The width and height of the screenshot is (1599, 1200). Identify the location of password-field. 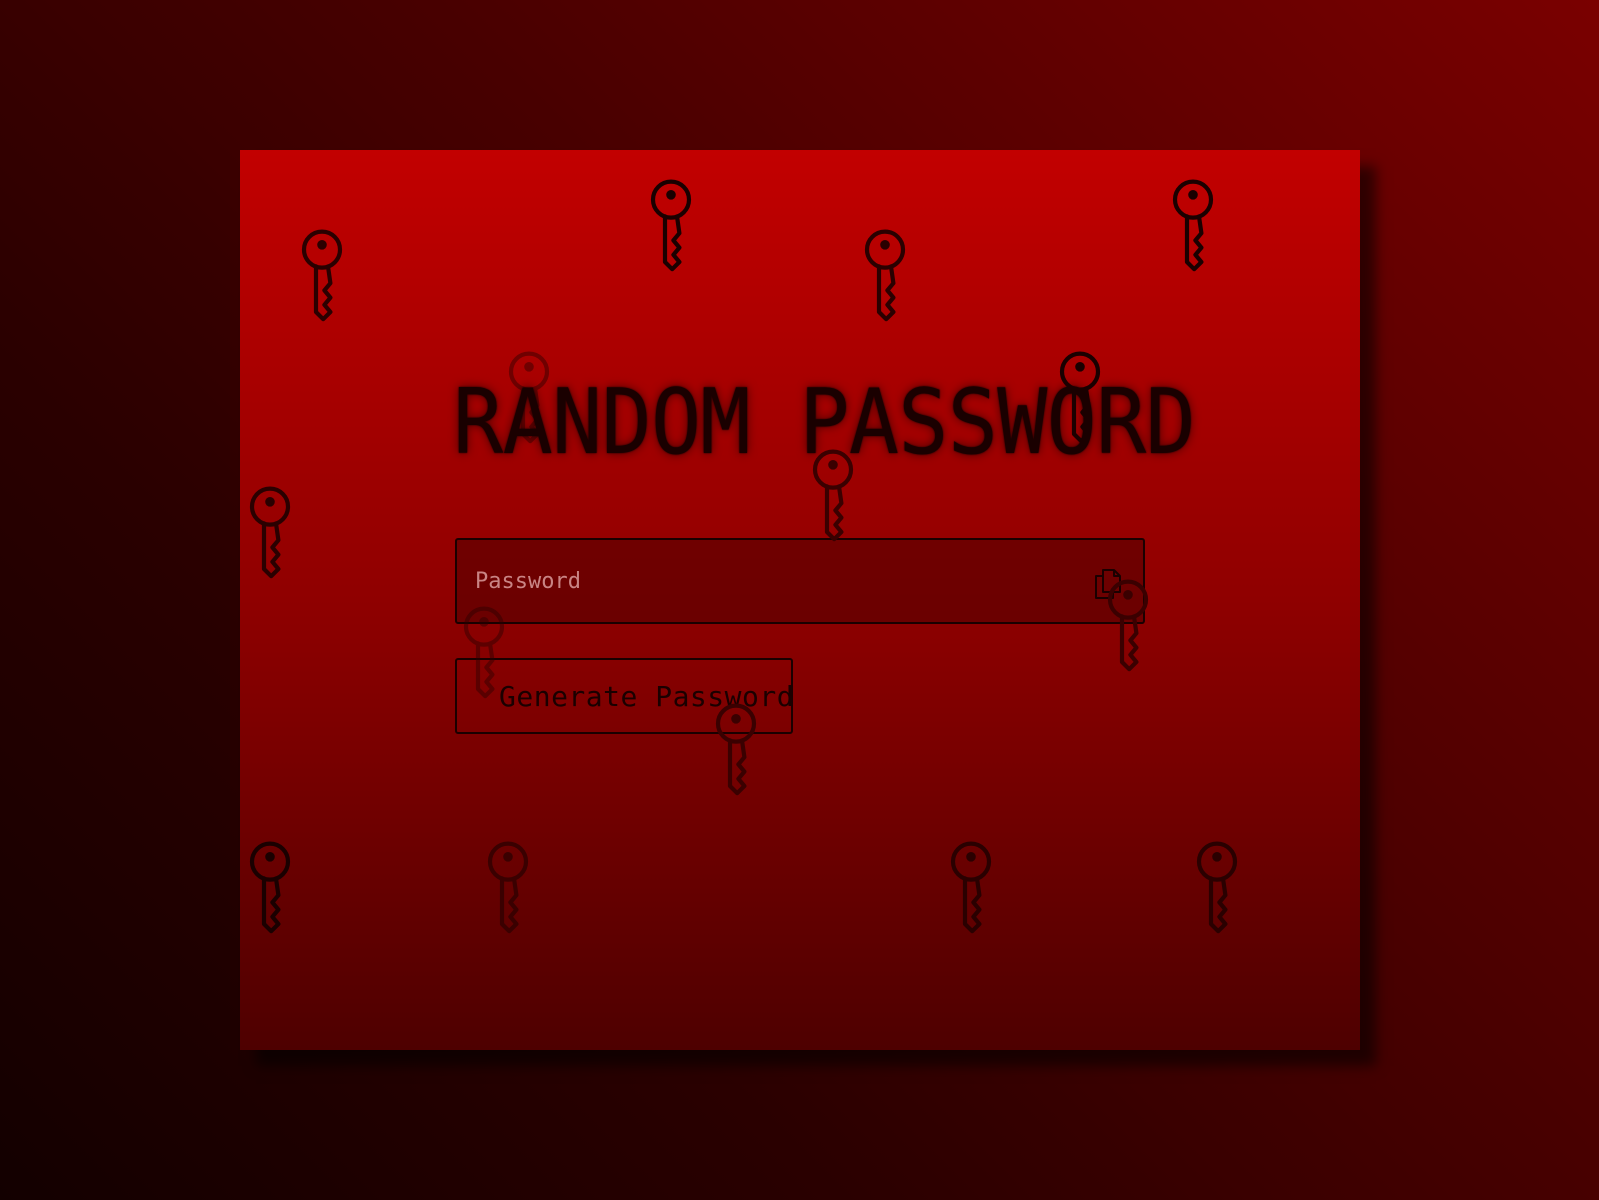
(800, 581).